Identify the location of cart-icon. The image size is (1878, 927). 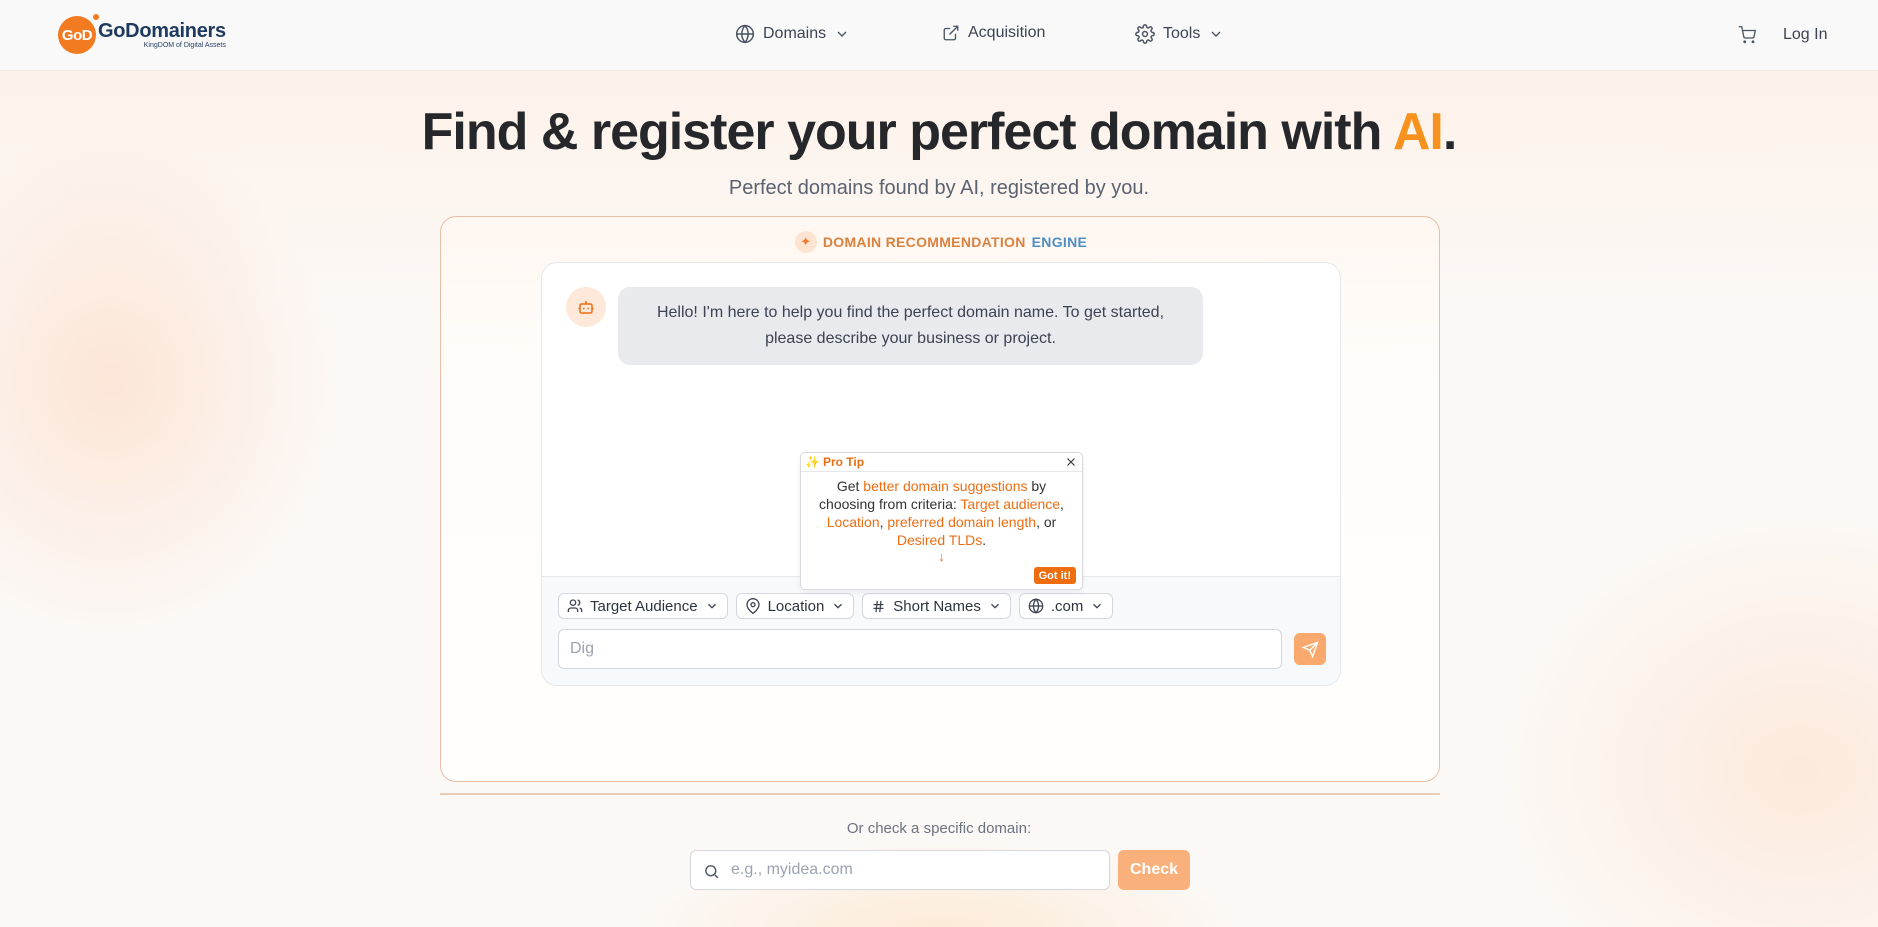
(1747, 35).